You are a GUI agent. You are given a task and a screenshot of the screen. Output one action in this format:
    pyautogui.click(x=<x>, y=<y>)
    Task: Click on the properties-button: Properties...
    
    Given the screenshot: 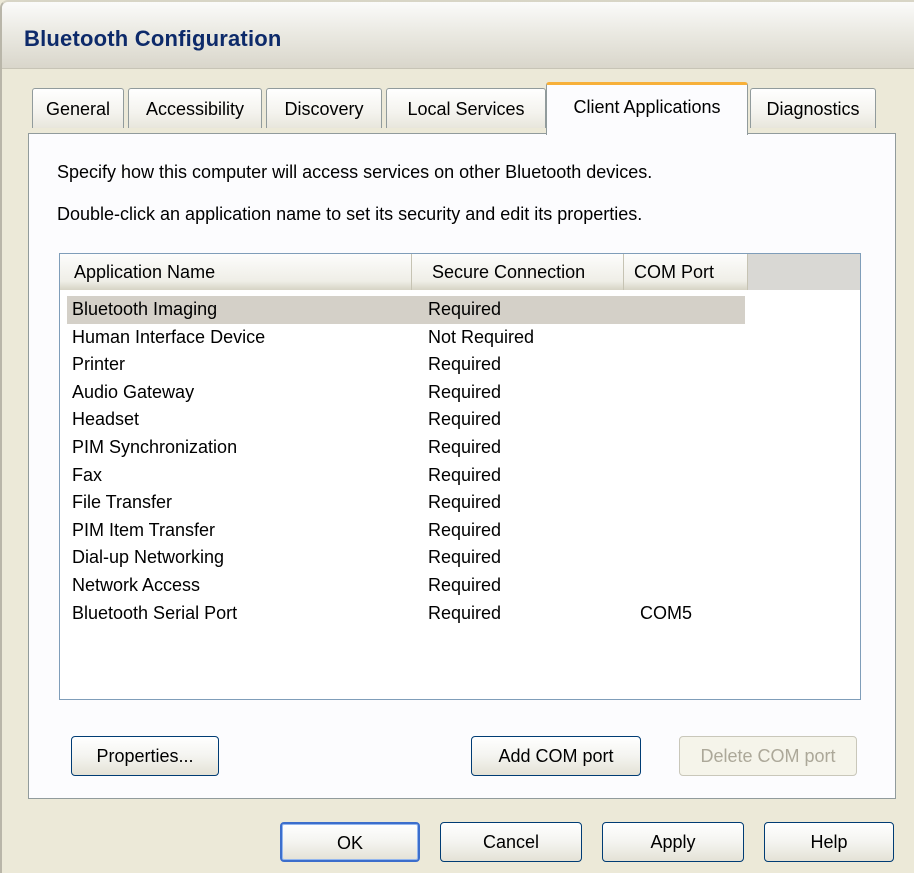 What is the action you would take?
    pyautogui.click(x=145, y=756)
    